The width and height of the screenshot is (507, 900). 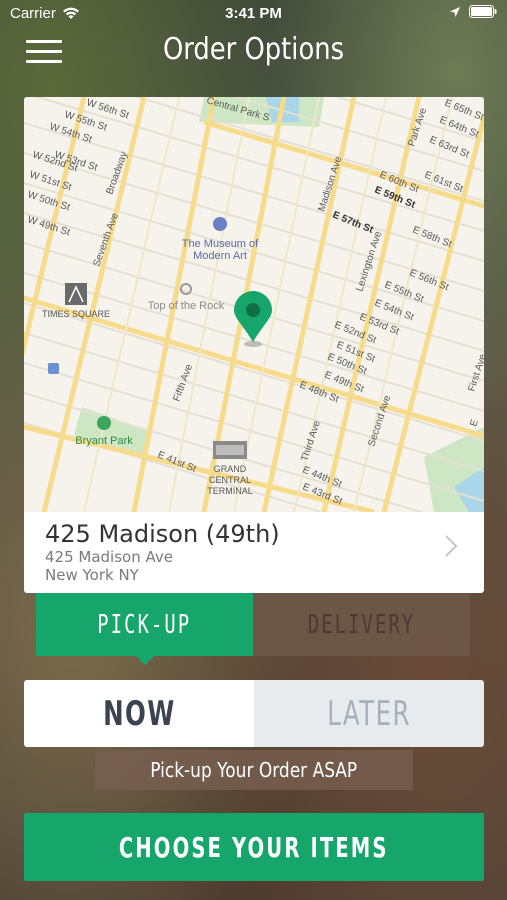 I want to click on now-tab-label: NOW, so click(x=139, y=713).